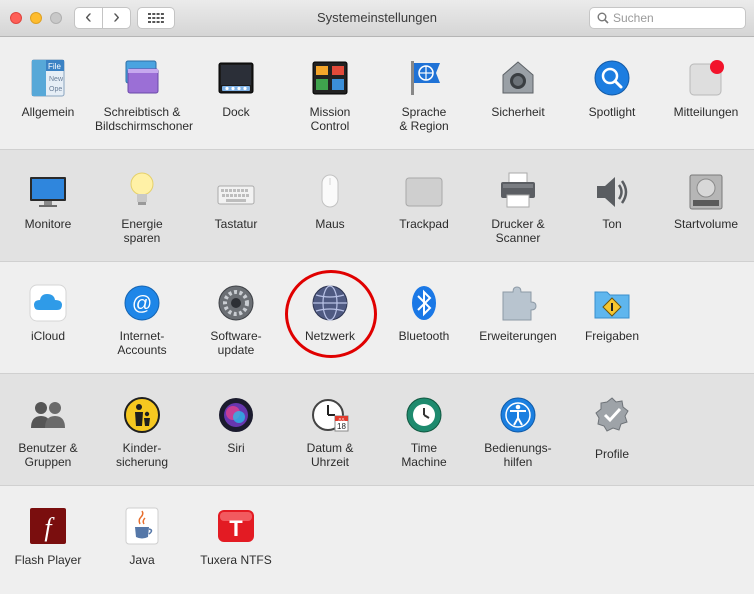 The width and height of the screenshot is (754, 594). Describe the element at coordinates (612, 192) in the screenshot. I see `sound-icon` at that location.